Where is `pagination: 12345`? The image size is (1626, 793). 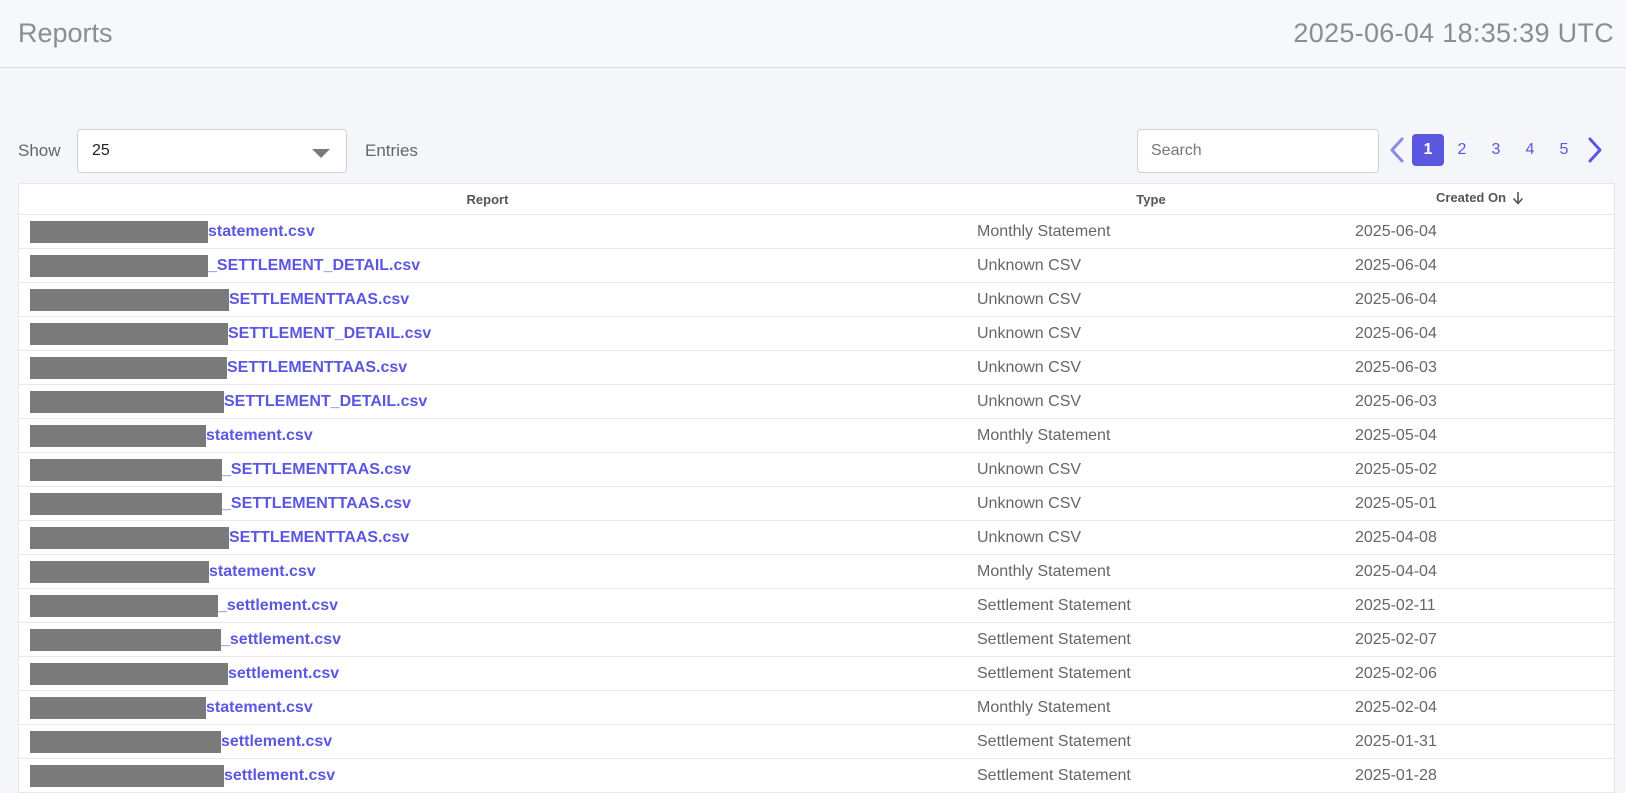 pagination: 12345 is located at coordinates (1496, 150).